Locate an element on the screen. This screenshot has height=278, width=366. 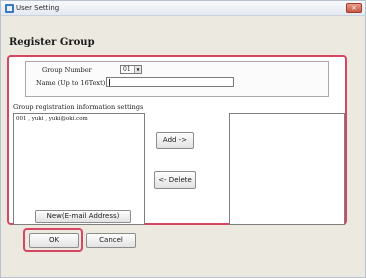
name-input is located at coordinates (170, 82).